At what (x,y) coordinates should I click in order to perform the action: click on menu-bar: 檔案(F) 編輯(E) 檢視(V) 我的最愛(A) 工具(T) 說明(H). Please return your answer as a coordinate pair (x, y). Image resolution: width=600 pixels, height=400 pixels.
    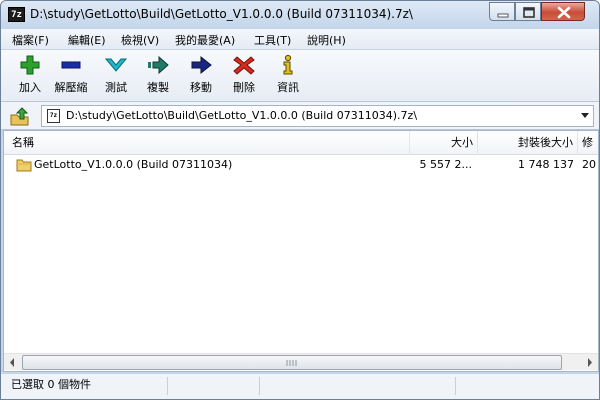
    Looking at the image, I should click on (300, 39).